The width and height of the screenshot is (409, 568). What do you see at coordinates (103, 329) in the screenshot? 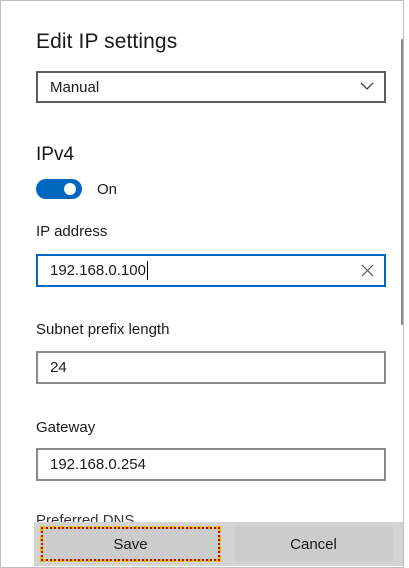
I see `subnet-prefix-length-label: Subnet prefix length` at bounding box center [103, 329].